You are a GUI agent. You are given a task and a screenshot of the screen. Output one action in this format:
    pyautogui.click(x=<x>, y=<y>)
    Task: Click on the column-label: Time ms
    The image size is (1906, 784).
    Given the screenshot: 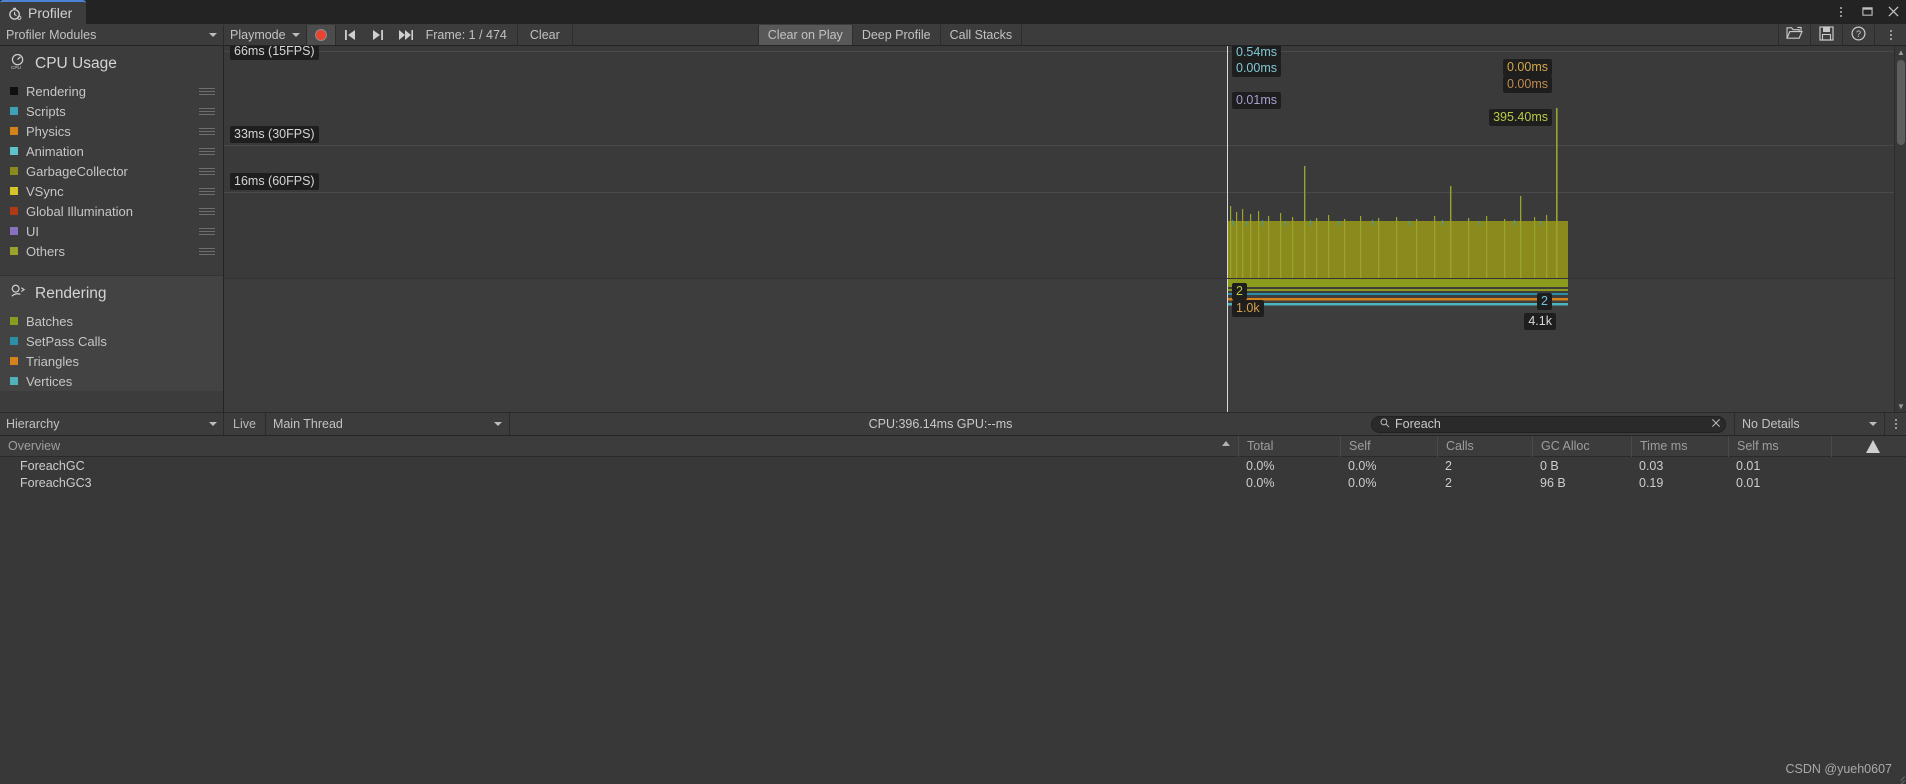 What is the action you would take?
    pyautogui.click(x=1664, y=446)
    